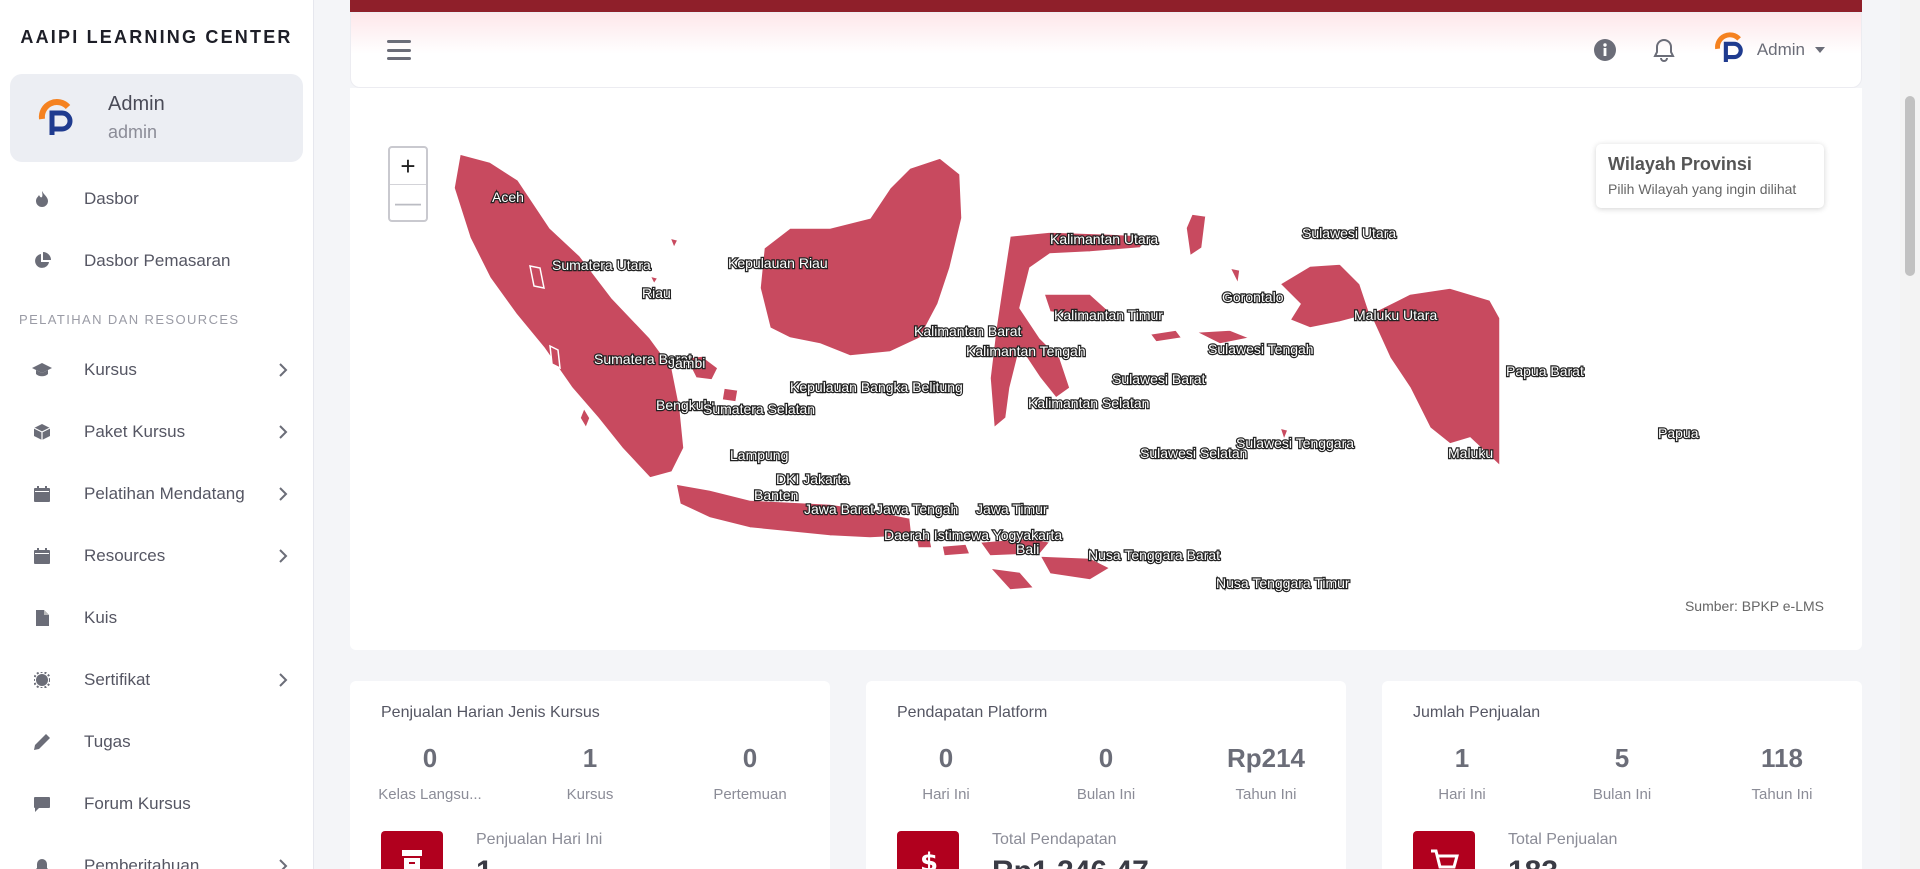 Image resolution: width=1920 pixels, height=869 pixels. Describe the element at coordinates (156, 370) in the screenshot. I see `sidebar-item-kursus: Kursus` at that location.